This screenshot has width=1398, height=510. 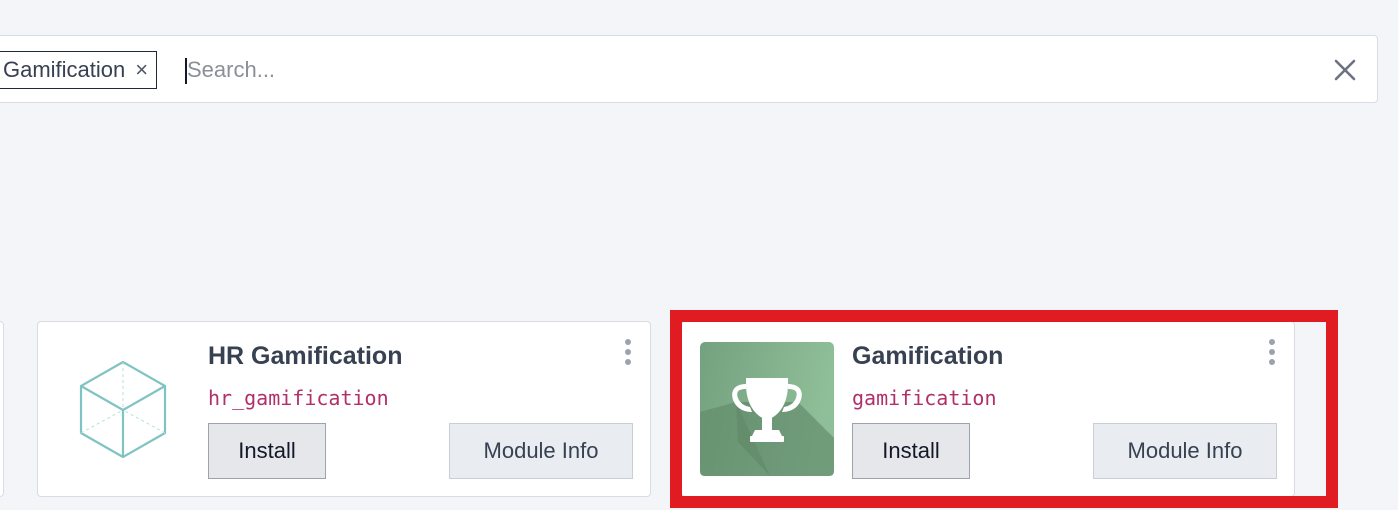 What do you see at coordinates (767, 409) in the screenshot?
I see `trophy-icon` at bounding box center [767, 409].